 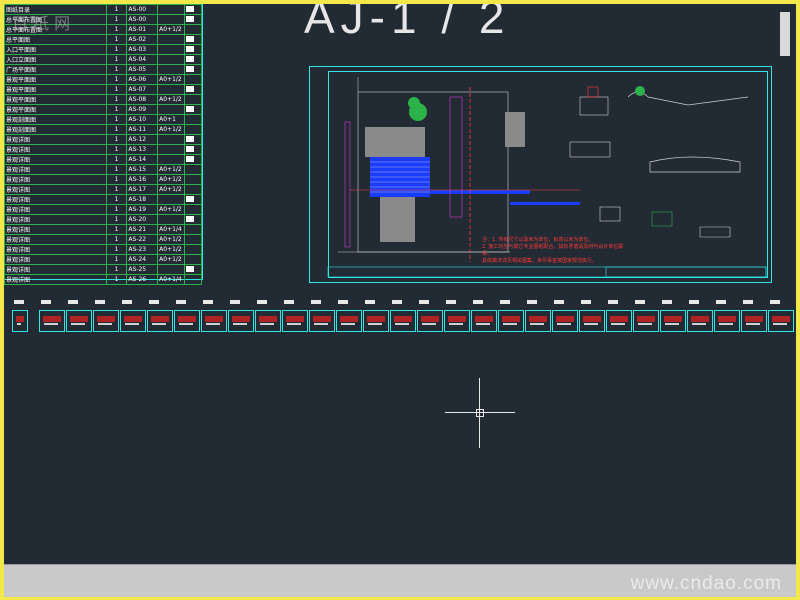 I want to click on index-row: 景观详图 1 AS-18, so click(x=103, y=199).